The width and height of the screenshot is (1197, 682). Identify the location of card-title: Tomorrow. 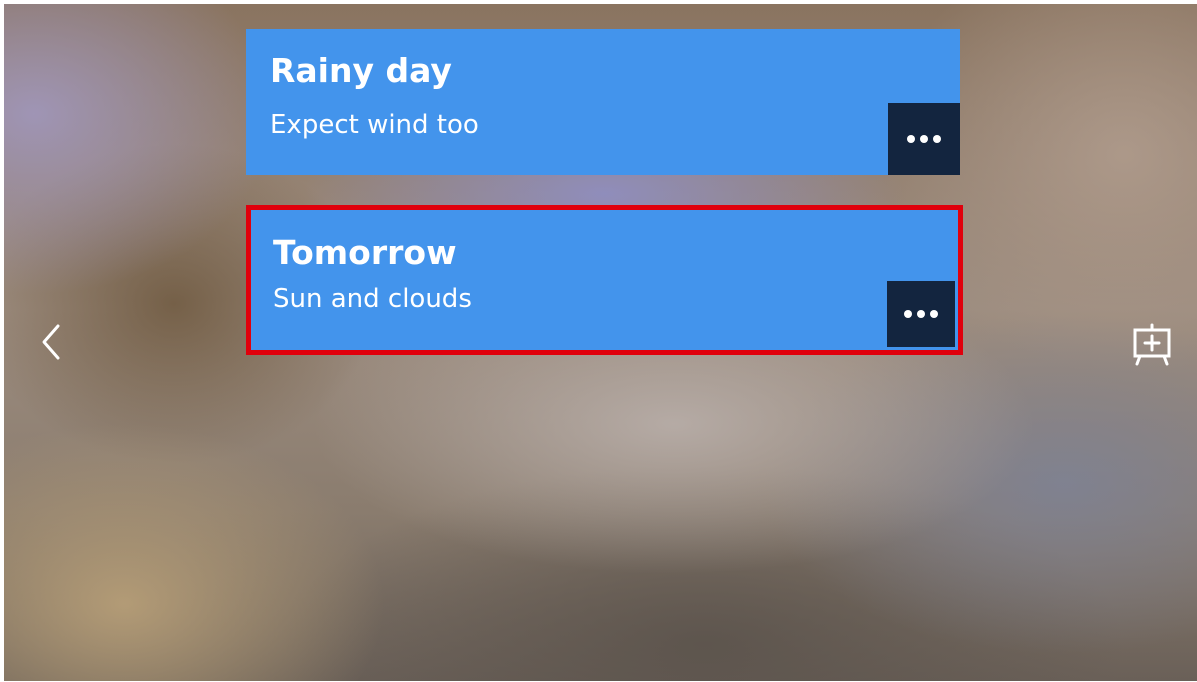
(365, 252).